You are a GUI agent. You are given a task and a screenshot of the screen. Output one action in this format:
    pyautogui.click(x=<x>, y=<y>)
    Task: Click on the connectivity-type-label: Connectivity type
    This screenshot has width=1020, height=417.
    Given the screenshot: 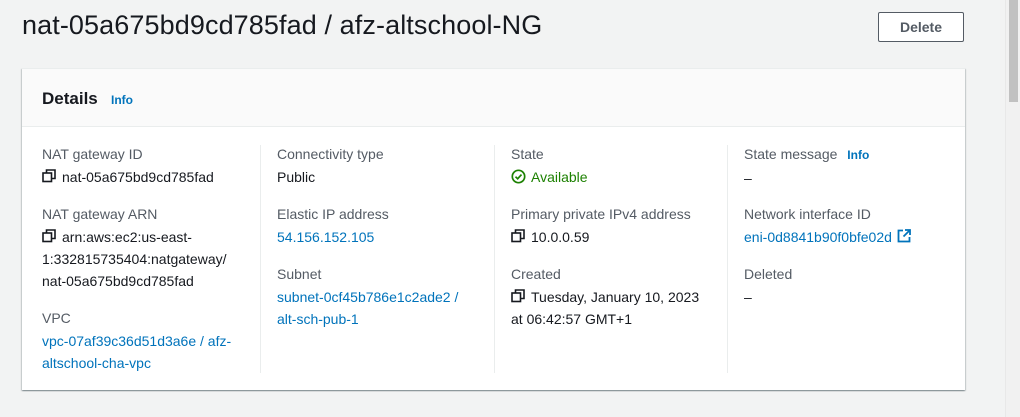 What is the action you would take?
    pyautogui.click(x=330, y=154)
    